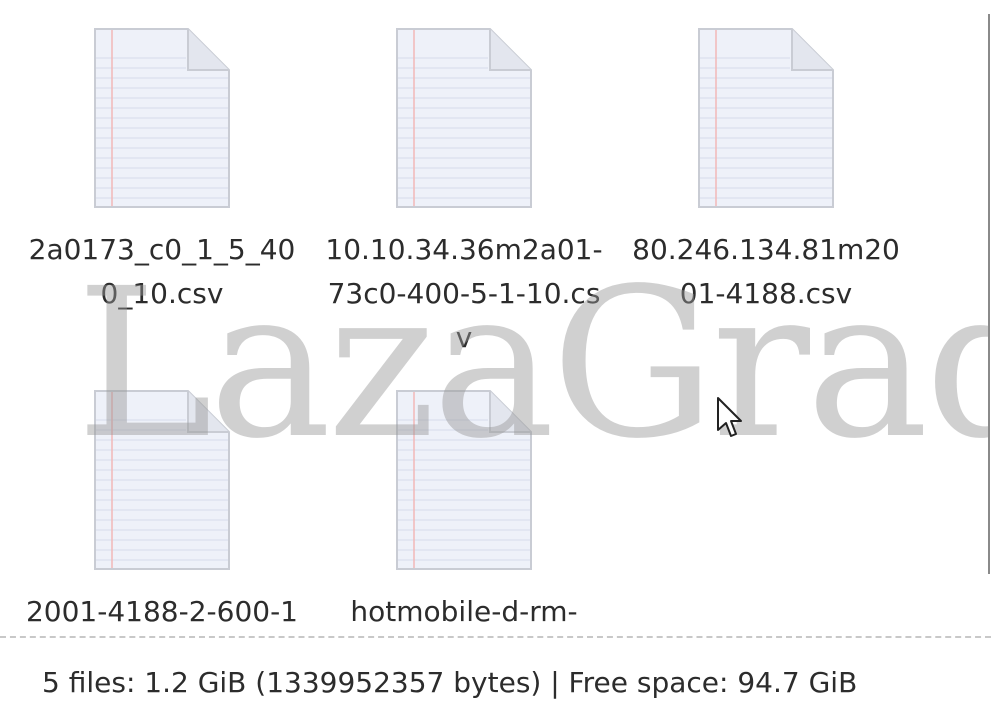 This screenshot has height=720, width=991. I want to click on file-item: 10.10.34.36m2a01-73c0-400-5-1-10.csv, so click(464, 194).